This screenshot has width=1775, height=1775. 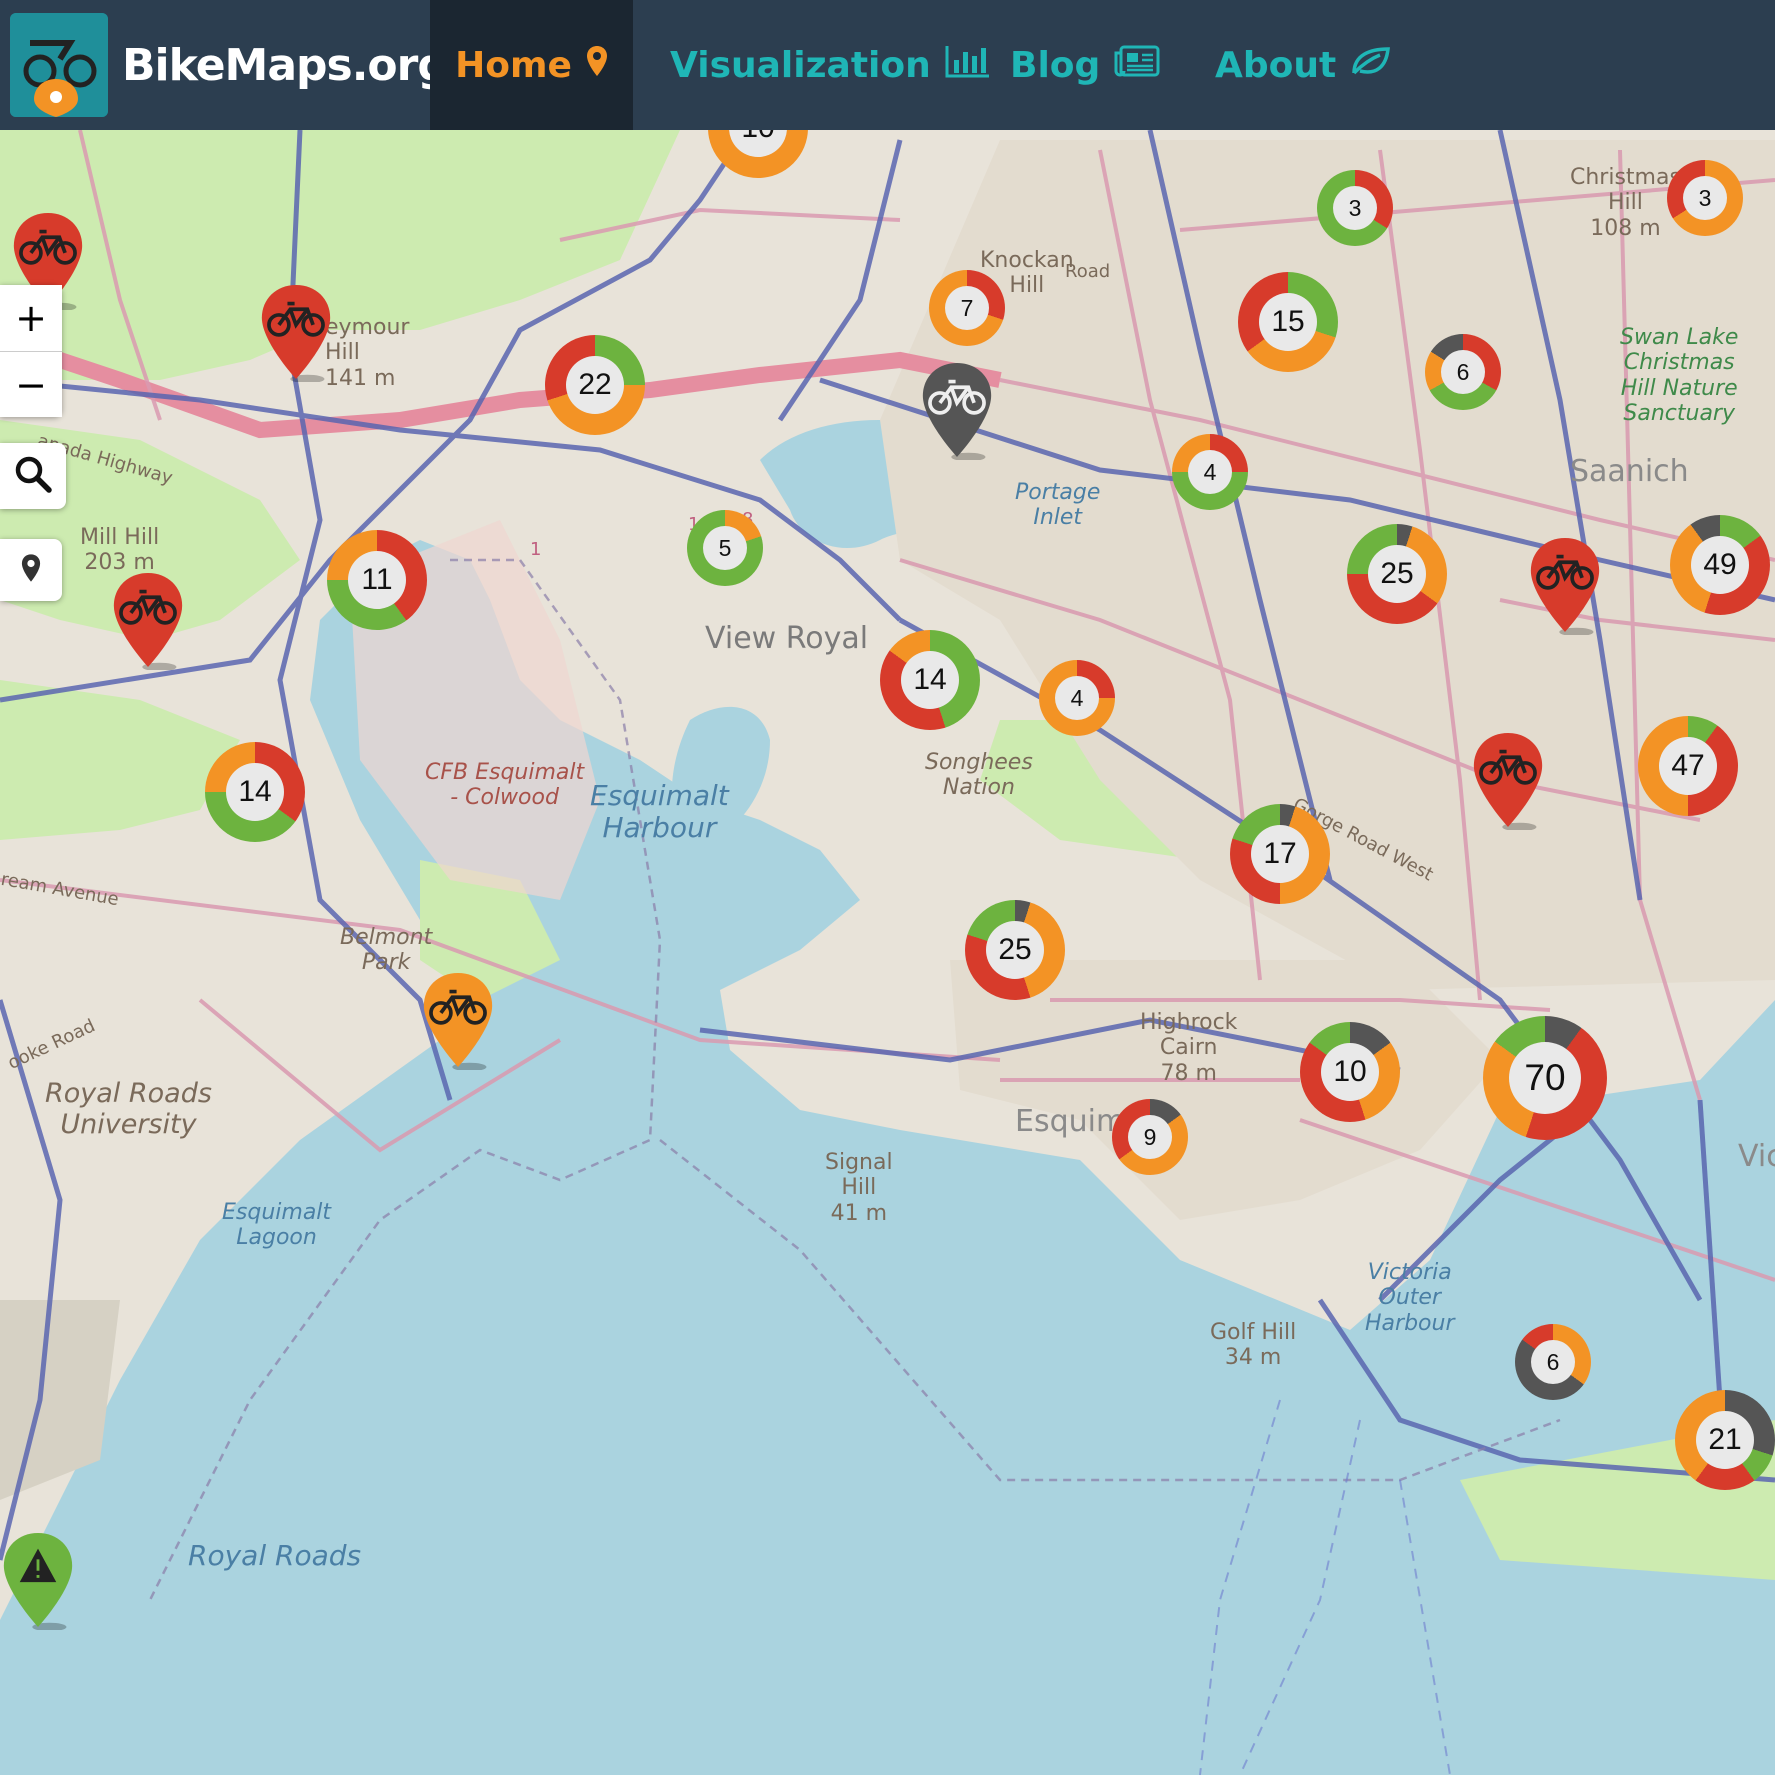 I want to click on map-label-signal-hill: Signal Hill 41 m, so click(x=859, y=1188).